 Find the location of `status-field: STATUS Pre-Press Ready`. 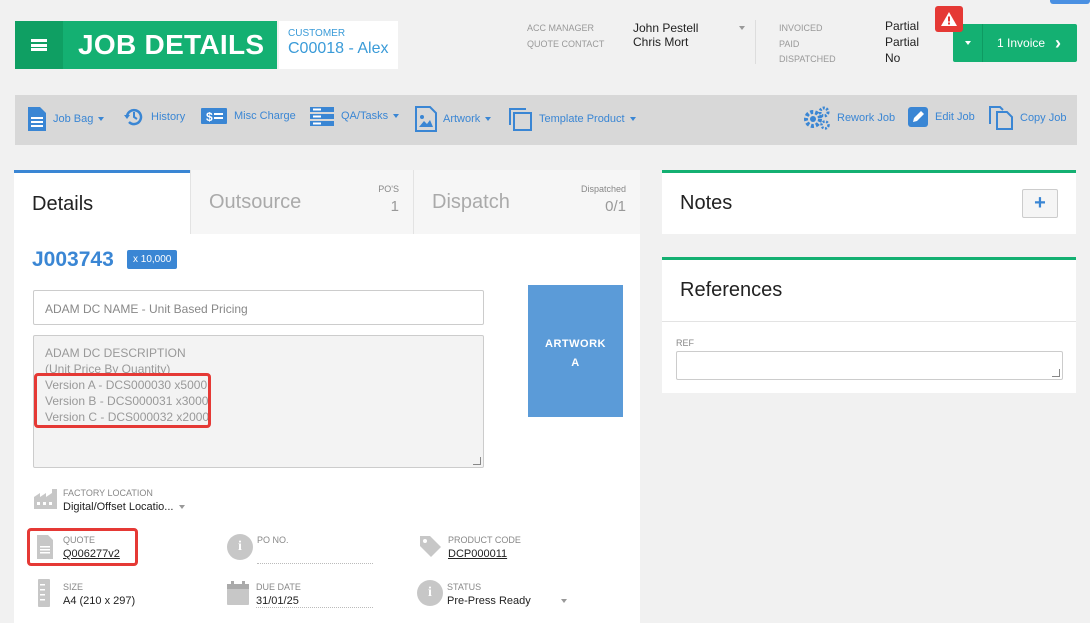

status-field: STATUS Pre-Press Ready is located at coordinates (507, 594).